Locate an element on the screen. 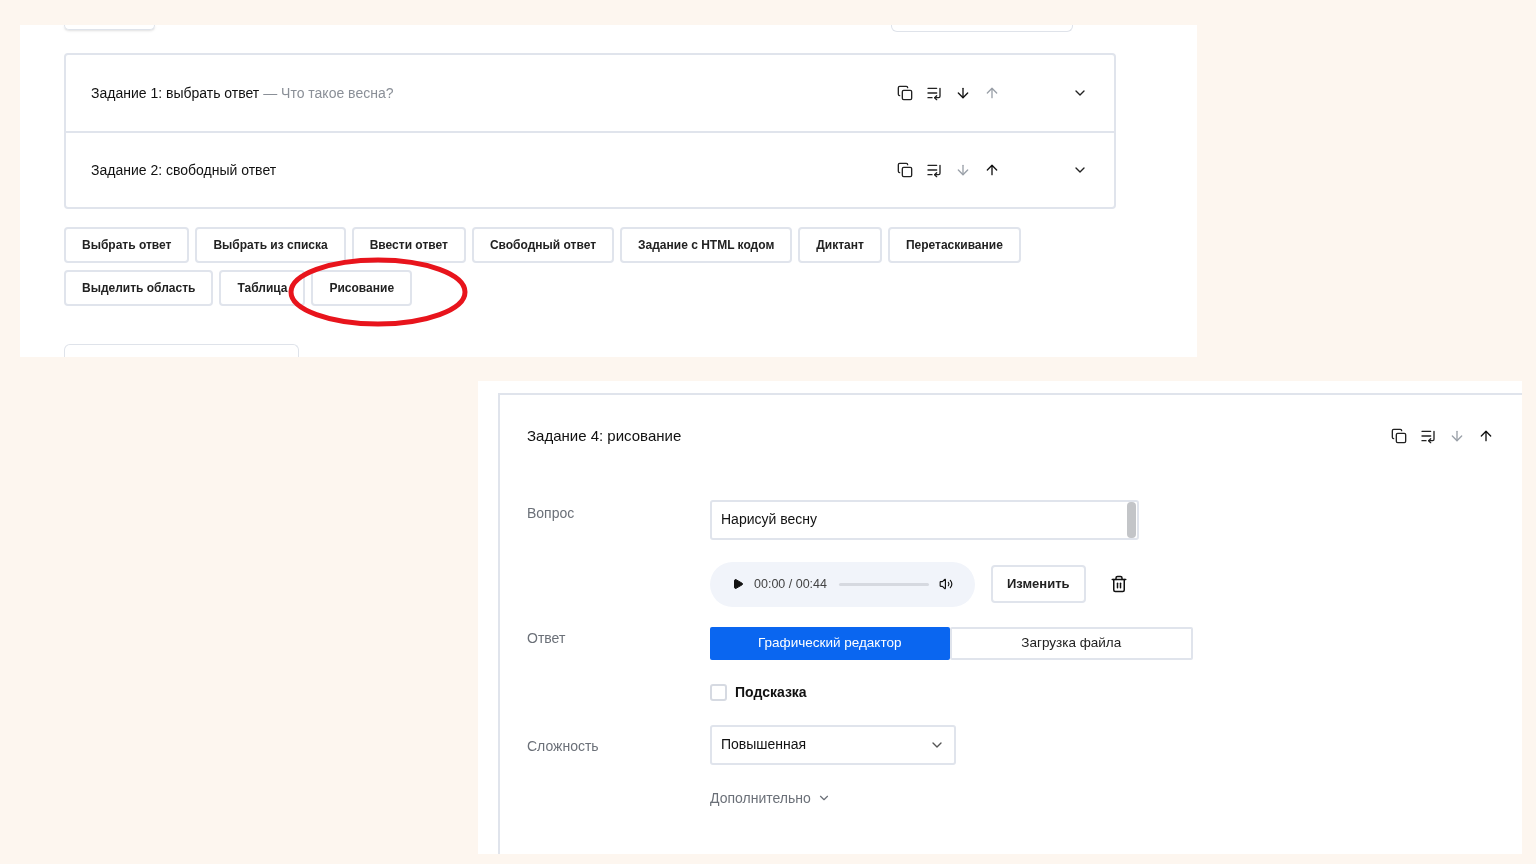 This screenshot has width=1536, height=864. task-type-button: Выделить область is located at coordinates (139, 288).